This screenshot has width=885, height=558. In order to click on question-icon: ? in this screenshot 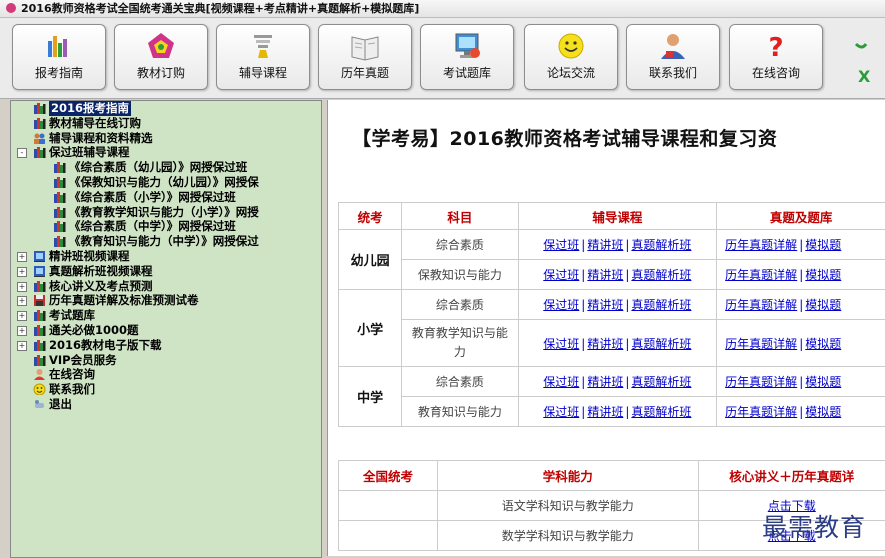, I will do `click(776, 46)`.